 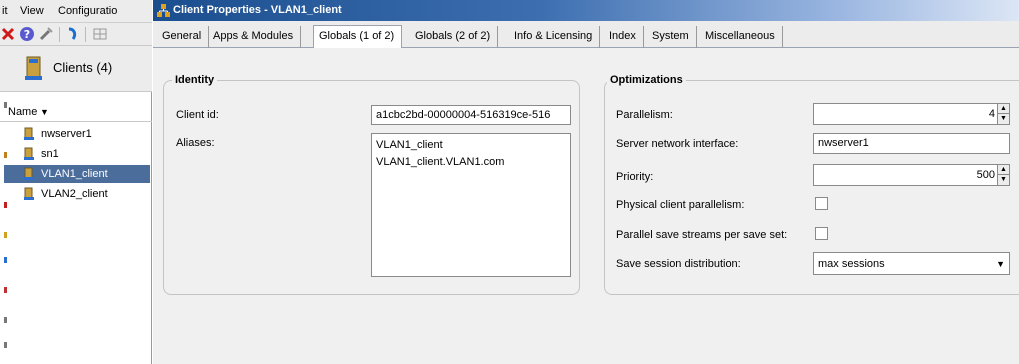 I want to click on priority-spinner-buttons: ▲ ▼, so click(x=1003, y=175).